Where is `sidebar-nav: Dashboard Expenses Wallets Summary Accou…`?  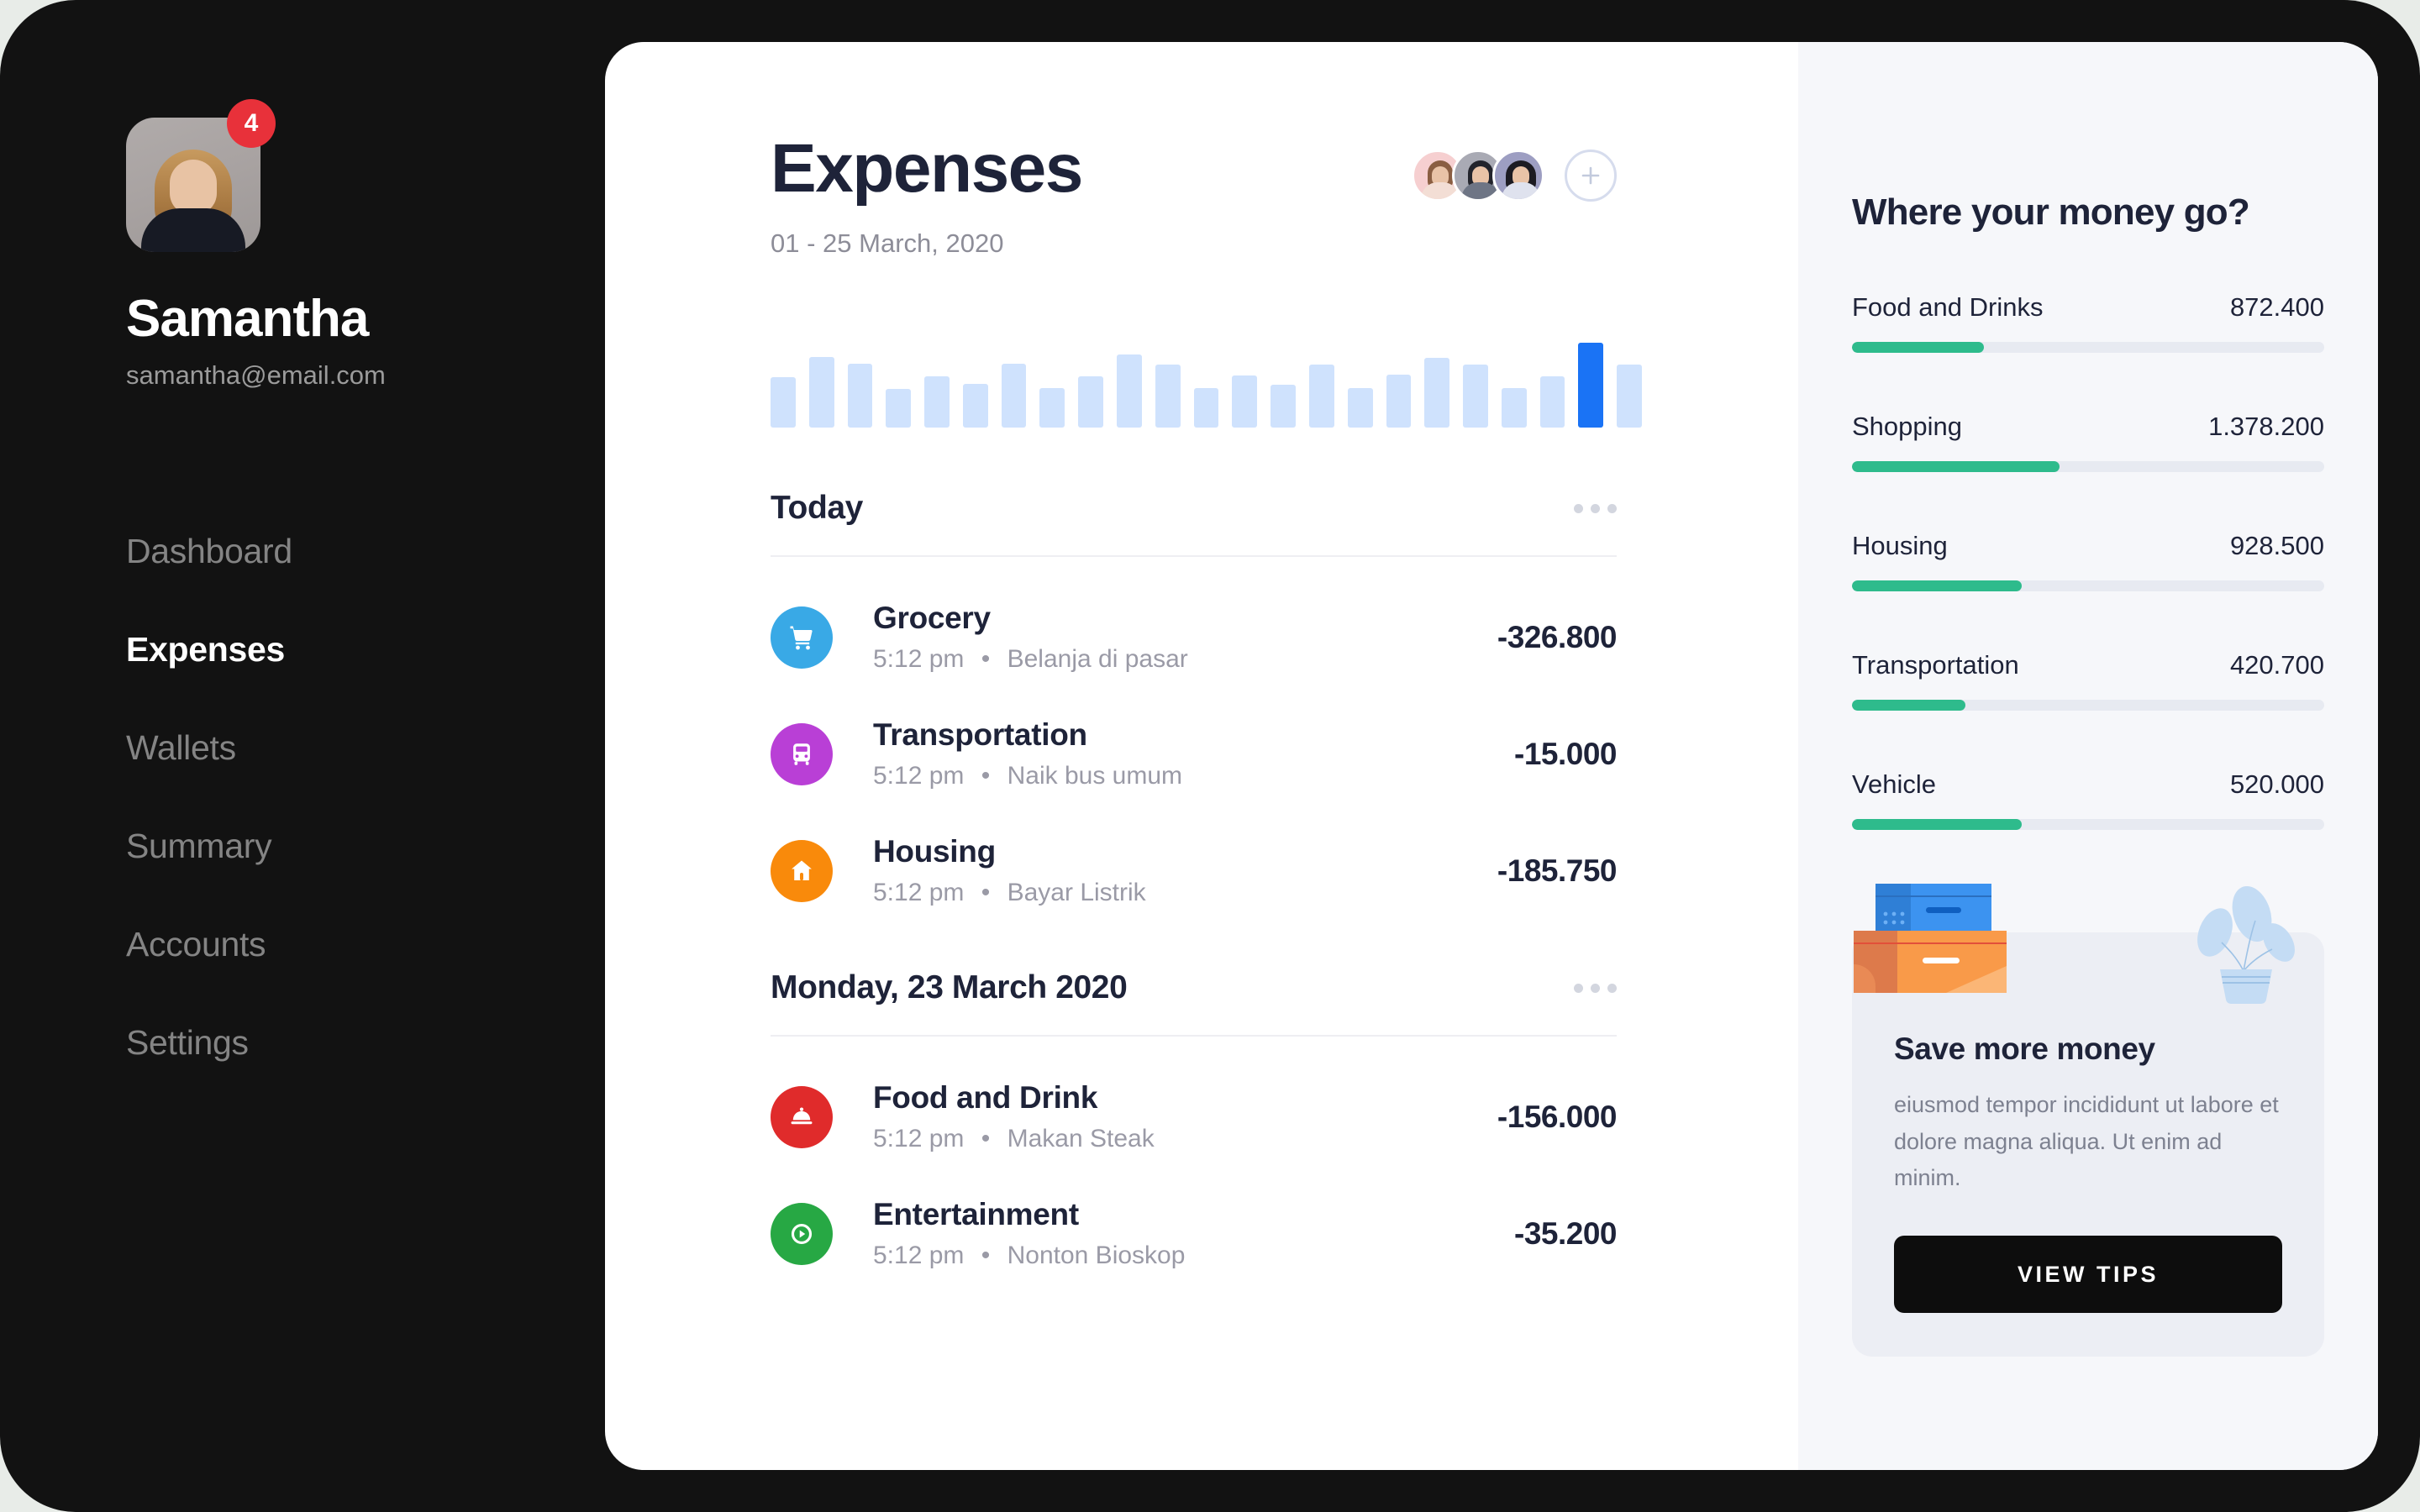 sidebar-nav: Dashboard Expenses Wallets Summary Accou… is located at coordinates (366, 797).